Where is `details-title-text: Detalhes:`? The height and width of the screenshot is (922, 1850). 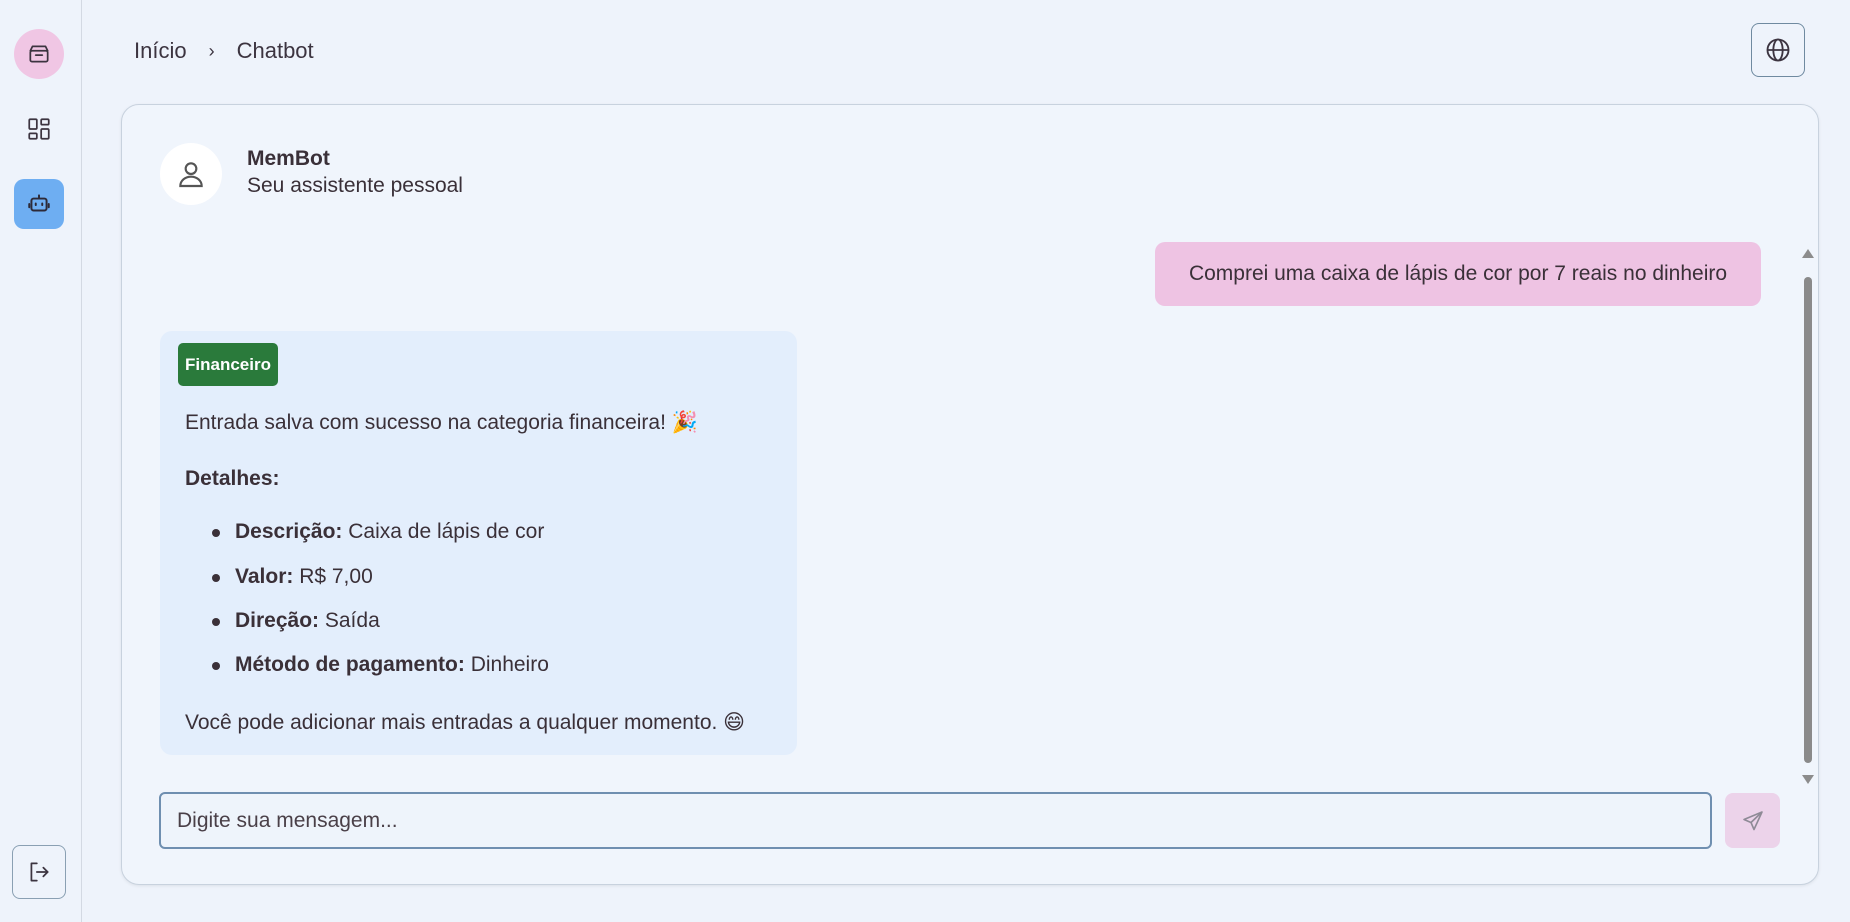
details-title-text: Detalhes: is located at coordinates (232, 478).